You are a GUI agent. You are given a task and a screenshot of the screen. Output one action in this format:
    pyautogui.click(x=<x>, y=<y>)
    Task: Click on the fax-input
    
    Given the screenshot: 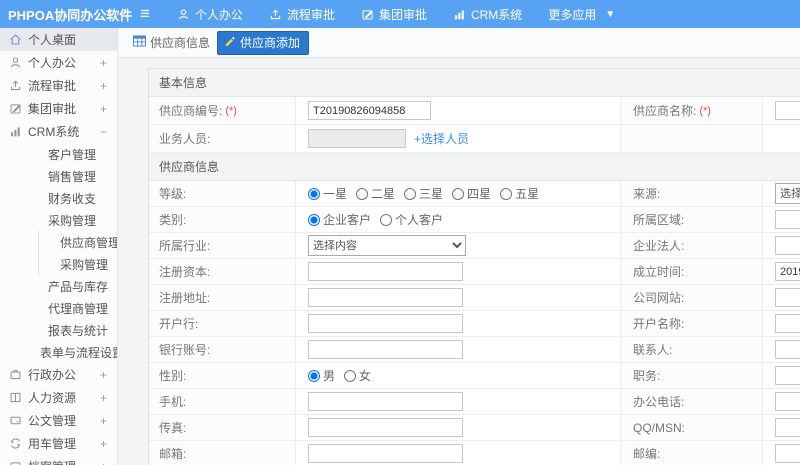 What is the action you would take?
    pyautogui.click(x=385, y=427)
    